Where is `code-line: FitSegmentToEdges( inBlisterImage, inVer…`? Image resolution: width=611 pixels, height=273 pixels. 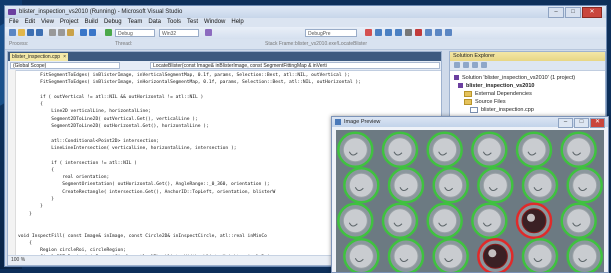 code-line: FitSegmentToEdges( inBlisterImage, inVer… is located at coordinates (229, 75).